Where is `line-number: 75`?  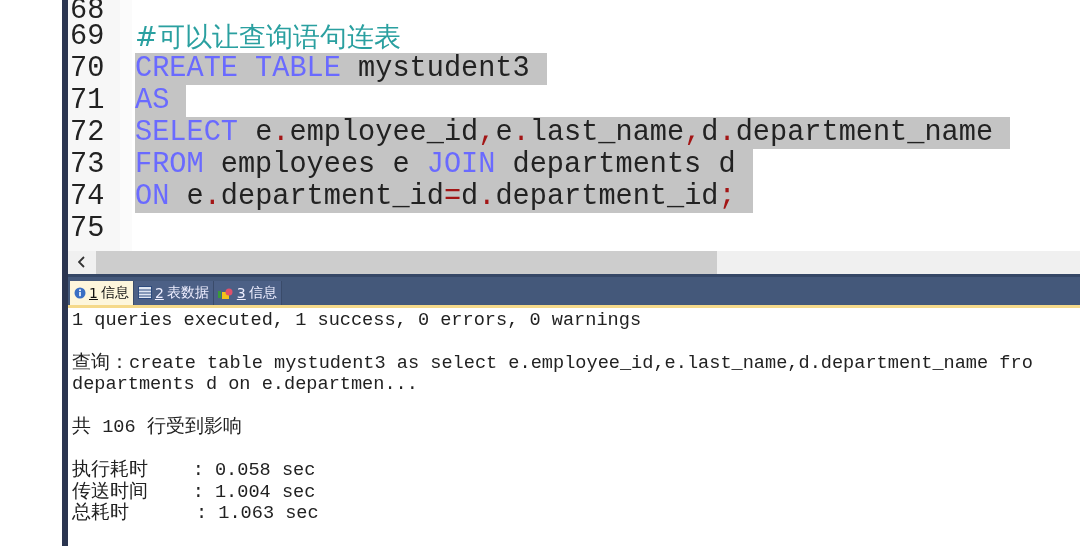 line-number: 75 is located at coordinates (87, 228).